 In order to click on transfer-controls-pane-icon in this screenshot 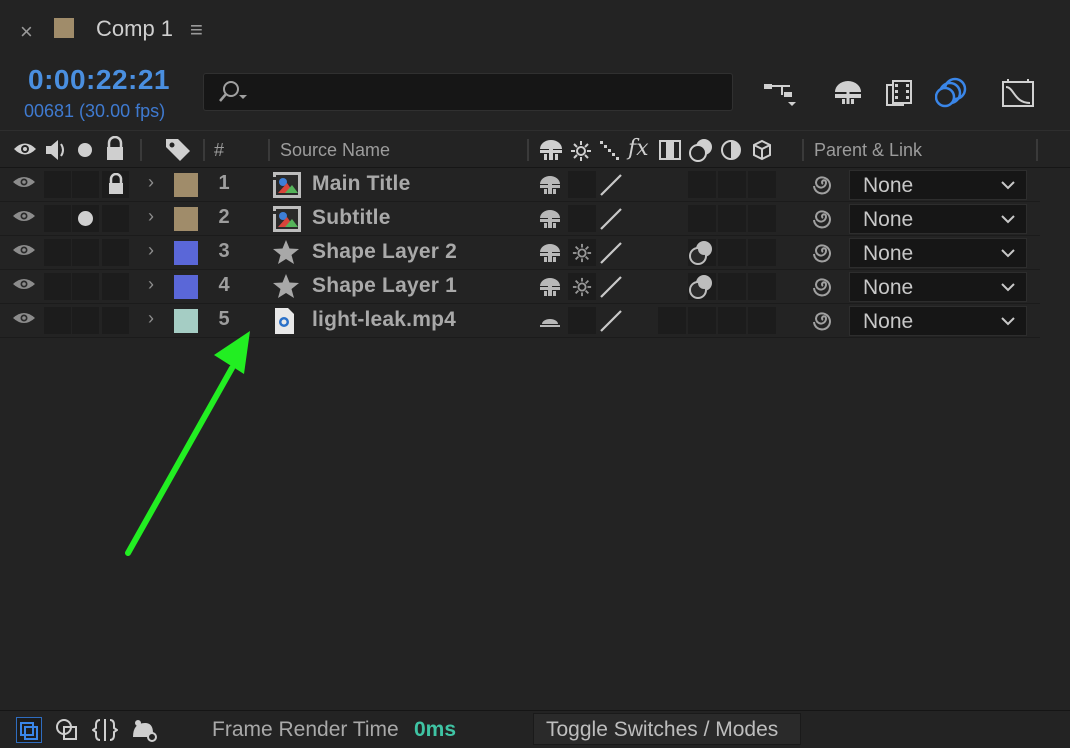, I will do `click(67, 730)`.